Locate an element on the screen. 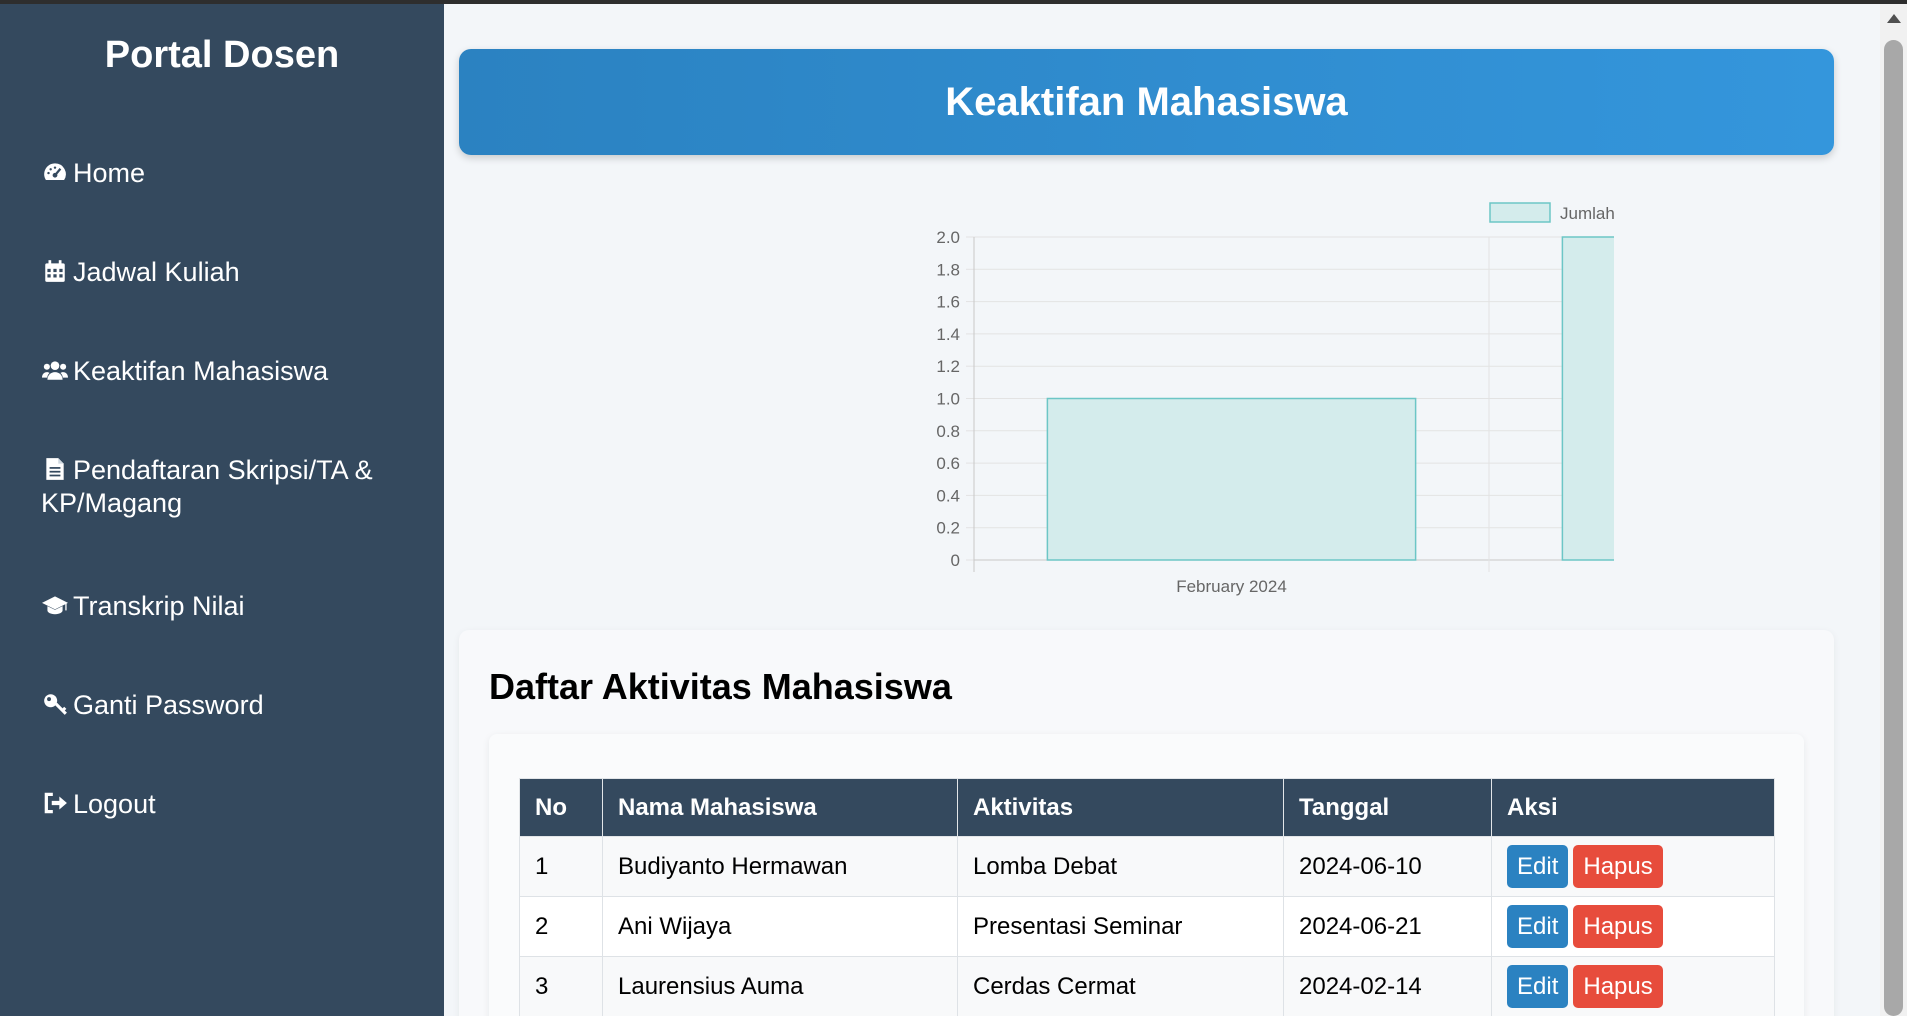 Image resolution: width=1907 pixels, height=1016 pixels. y-tick-label: 0.4 is located at coordinates (948, 495).